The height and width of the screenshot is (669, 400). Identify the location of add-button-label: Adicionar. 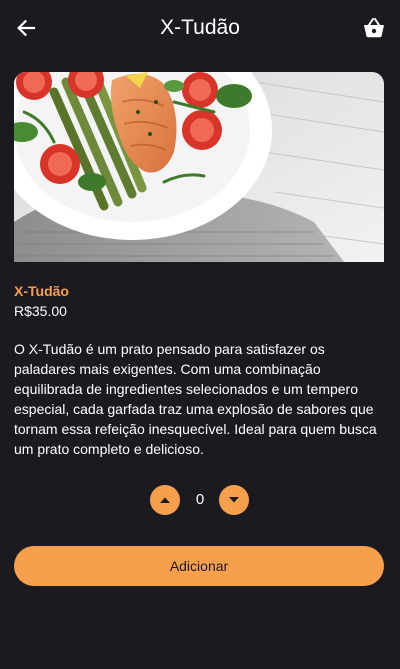
(199, 566).